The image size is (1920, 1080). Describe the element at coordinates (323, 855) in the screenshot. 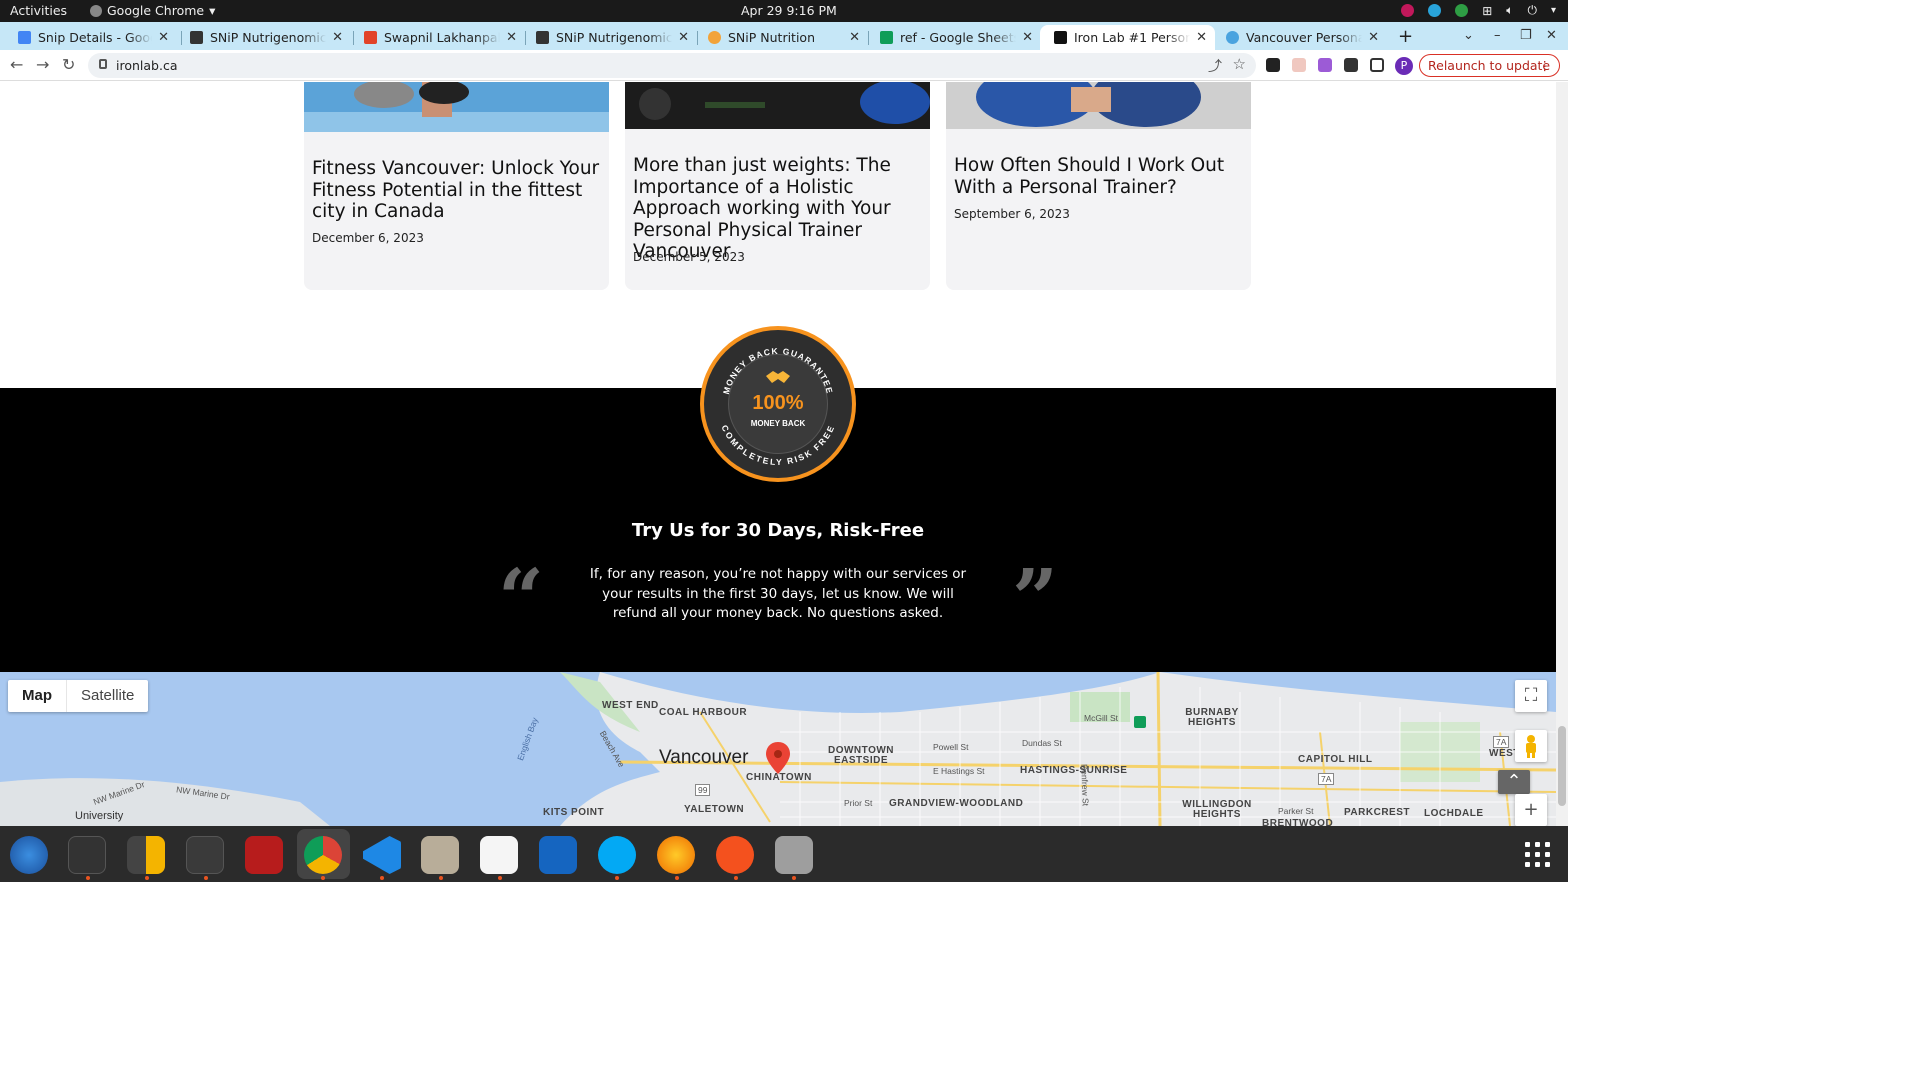

I see `chrome-icon` at that location.